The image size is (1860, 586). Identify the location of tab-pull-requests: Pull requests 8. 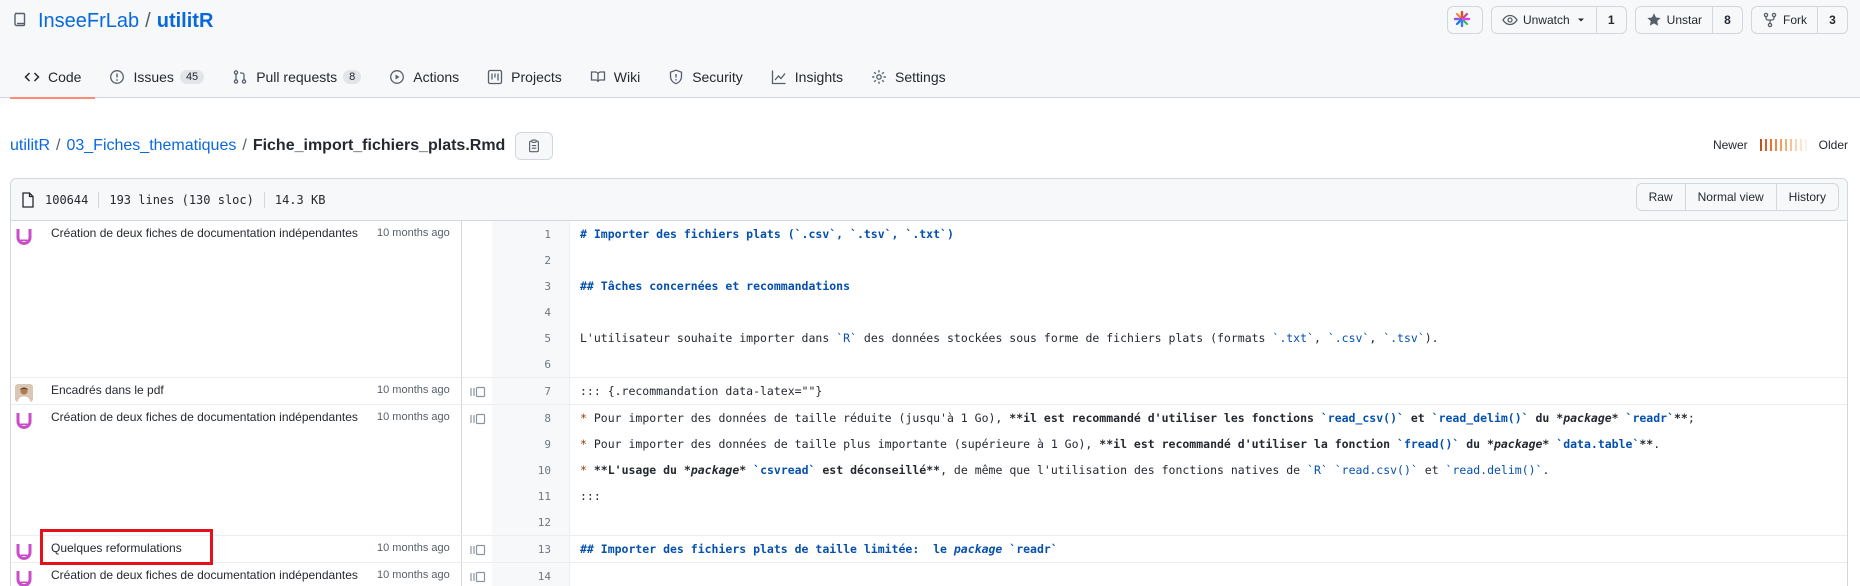
(296, 77).